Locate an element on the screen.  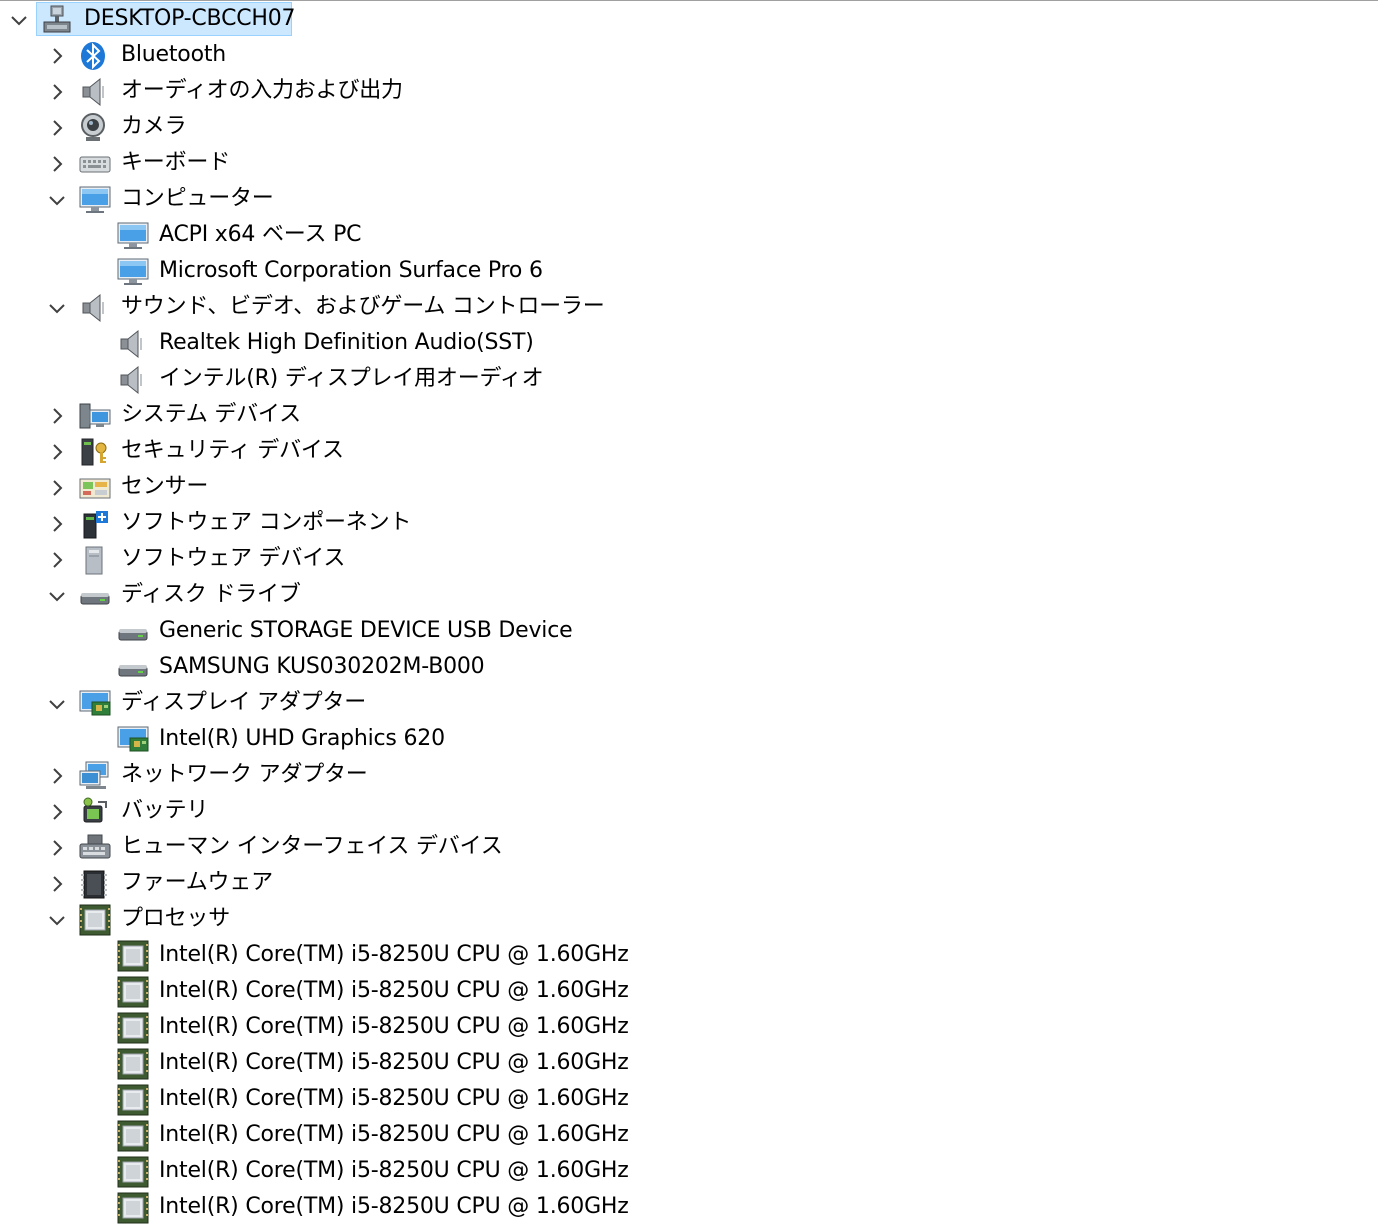
device-row: Realtek High Definition Audio(SST) is located at coordinates (689, 344).